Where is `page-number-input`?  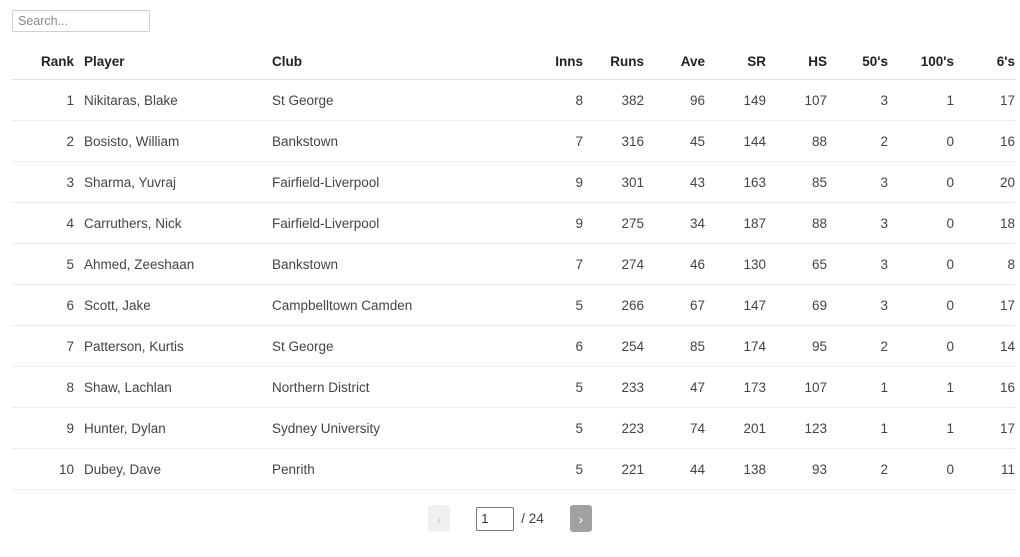
page-number-input is located at coordinates (495, 518).